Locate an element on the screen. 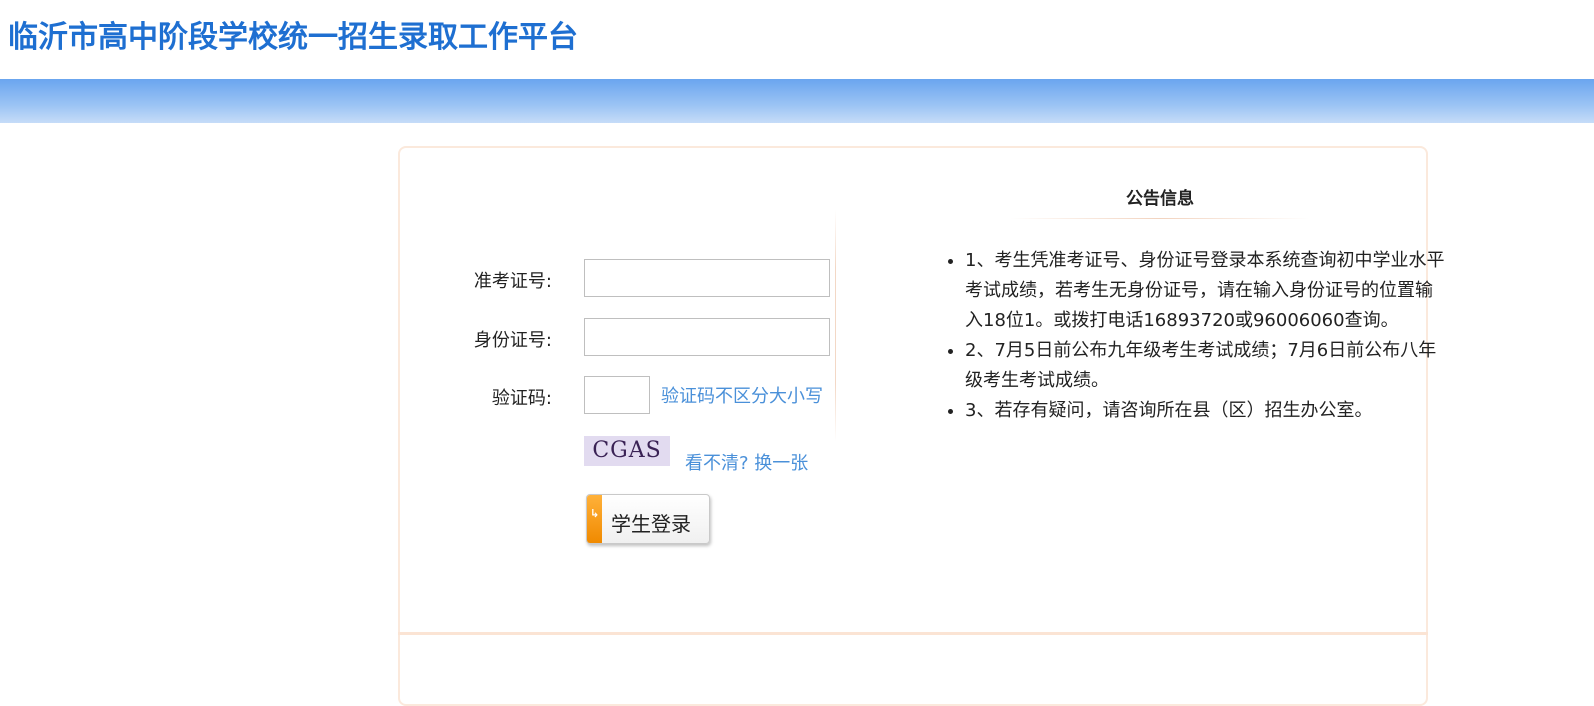 Image resolution: width=1594 pixels, height=706 pixels. notice-title: 公告信息 is located at coordinates (1160, 199).